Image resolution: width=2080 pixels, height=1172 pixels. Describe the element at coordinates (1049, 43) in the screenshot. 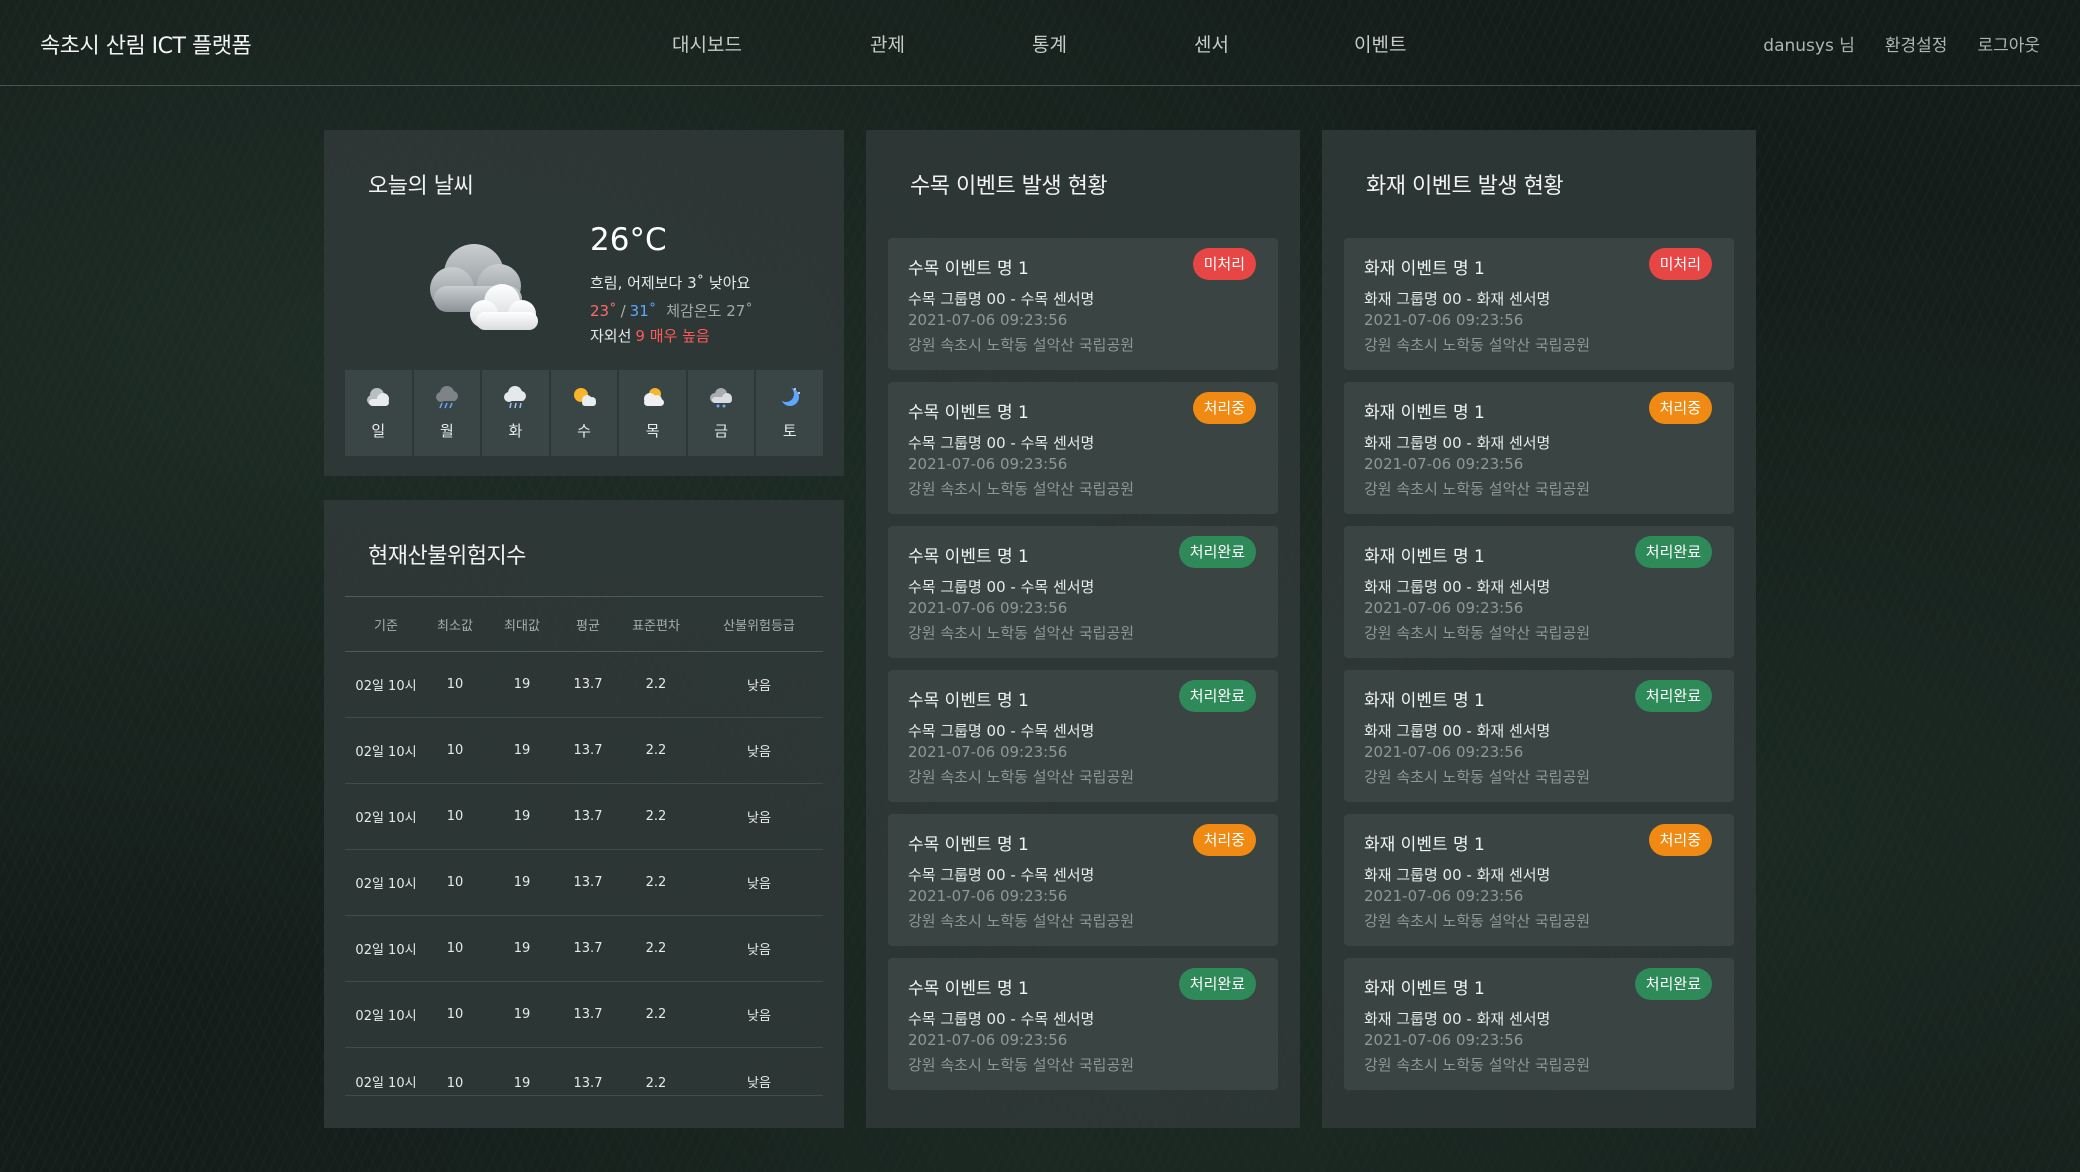

I see `nav-statistics: 통계` at that location.